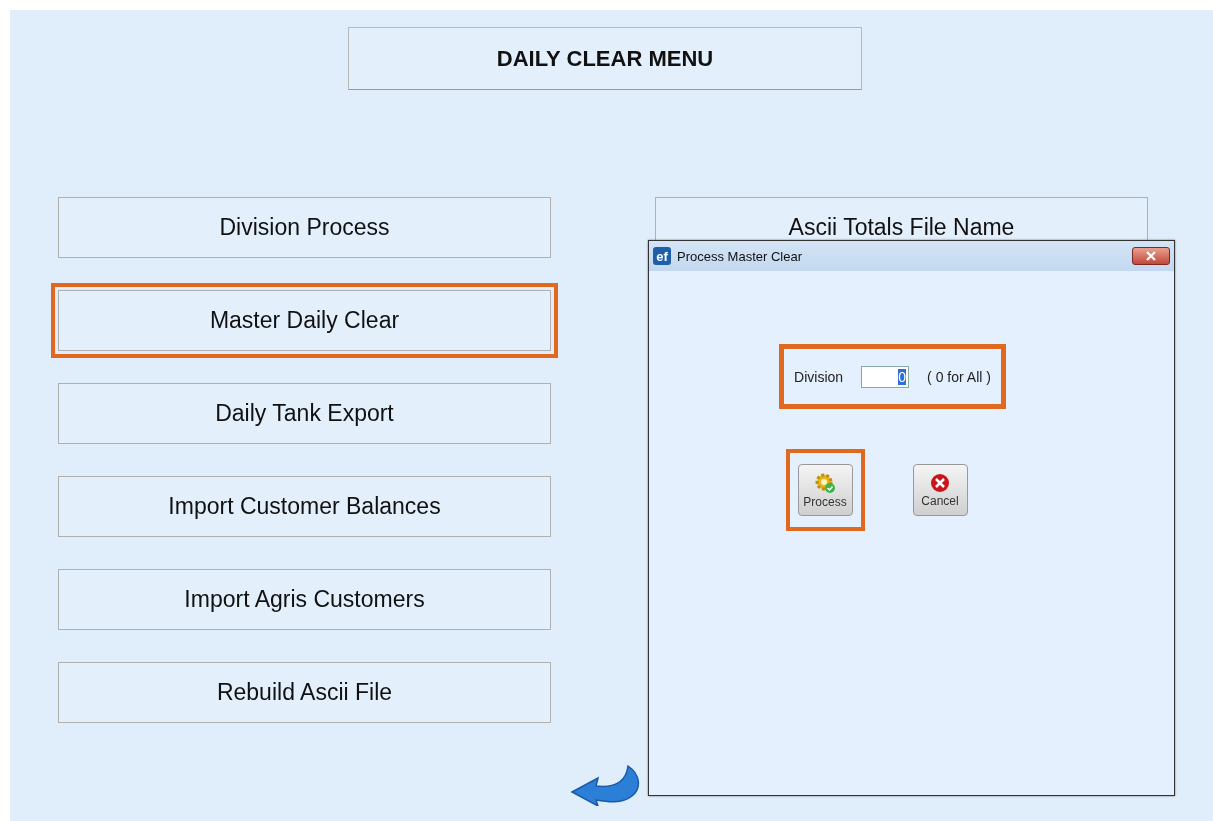  I want to click on process-button: Process, so click(825, 490).